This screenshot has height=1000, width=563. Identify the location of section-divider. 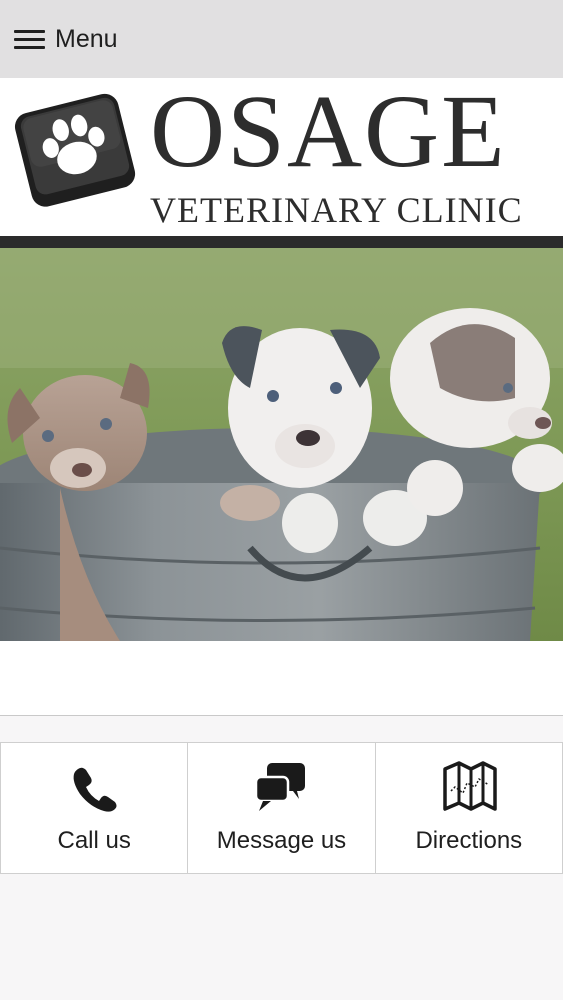
(281, 715).